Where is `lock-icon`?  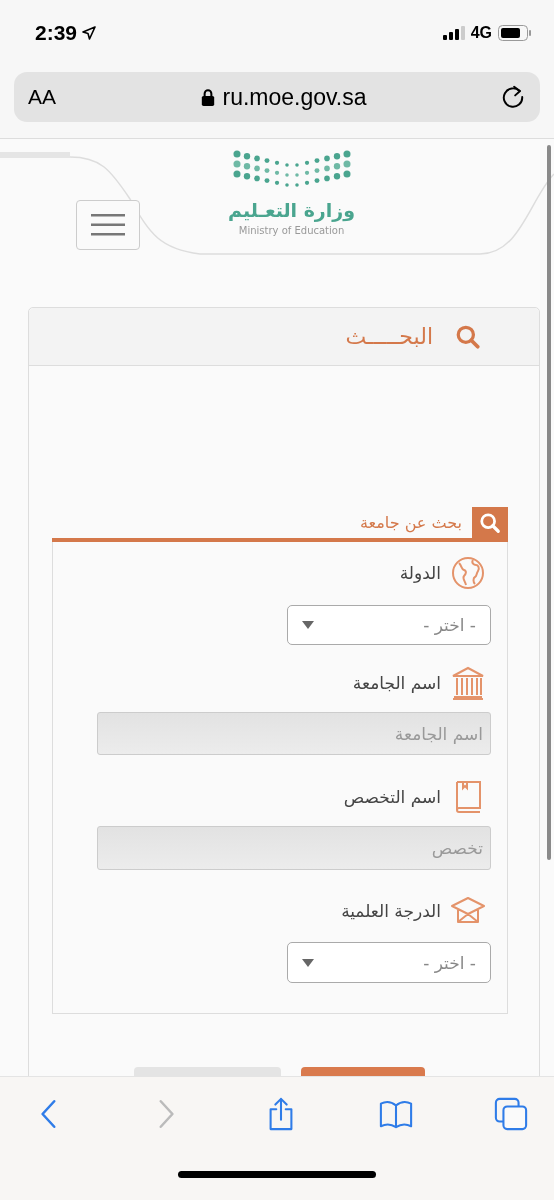
lock-icon is located at coordinates (208, 97).